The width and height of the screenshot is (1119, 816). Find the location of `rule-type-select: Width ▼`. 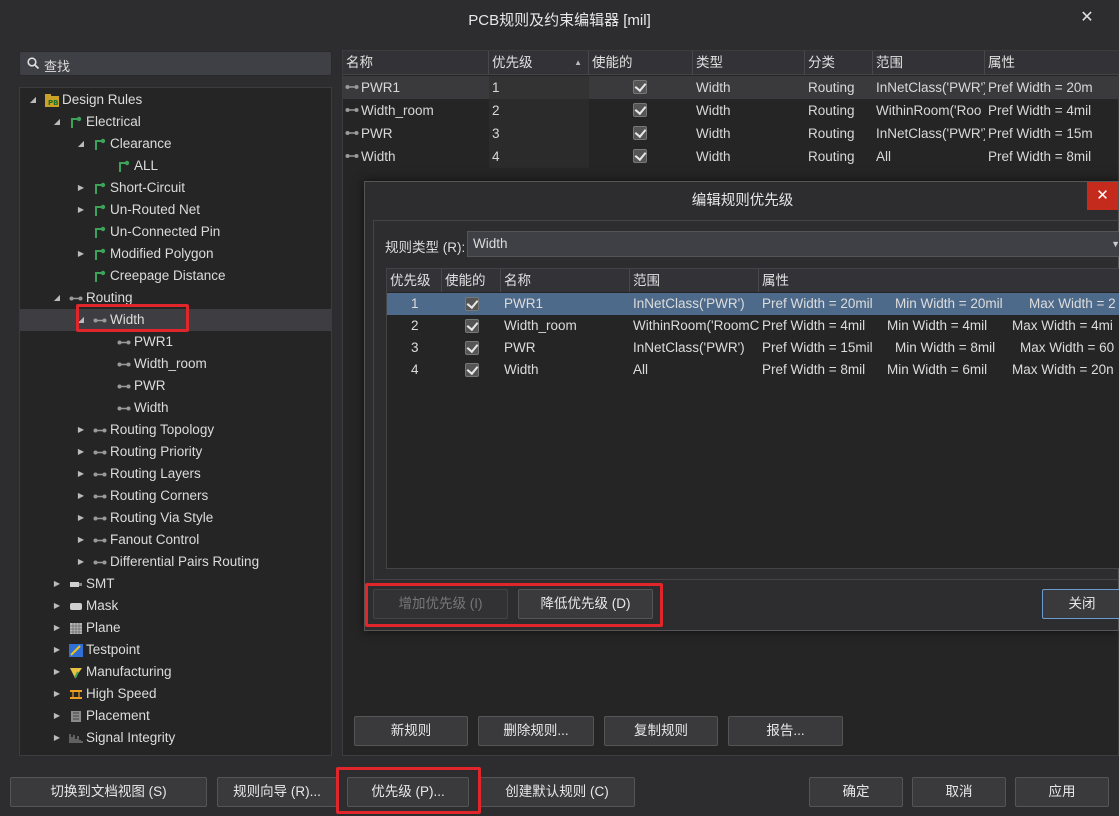

rule-type-select: Width ▼ is located at coordinates (793, 244).